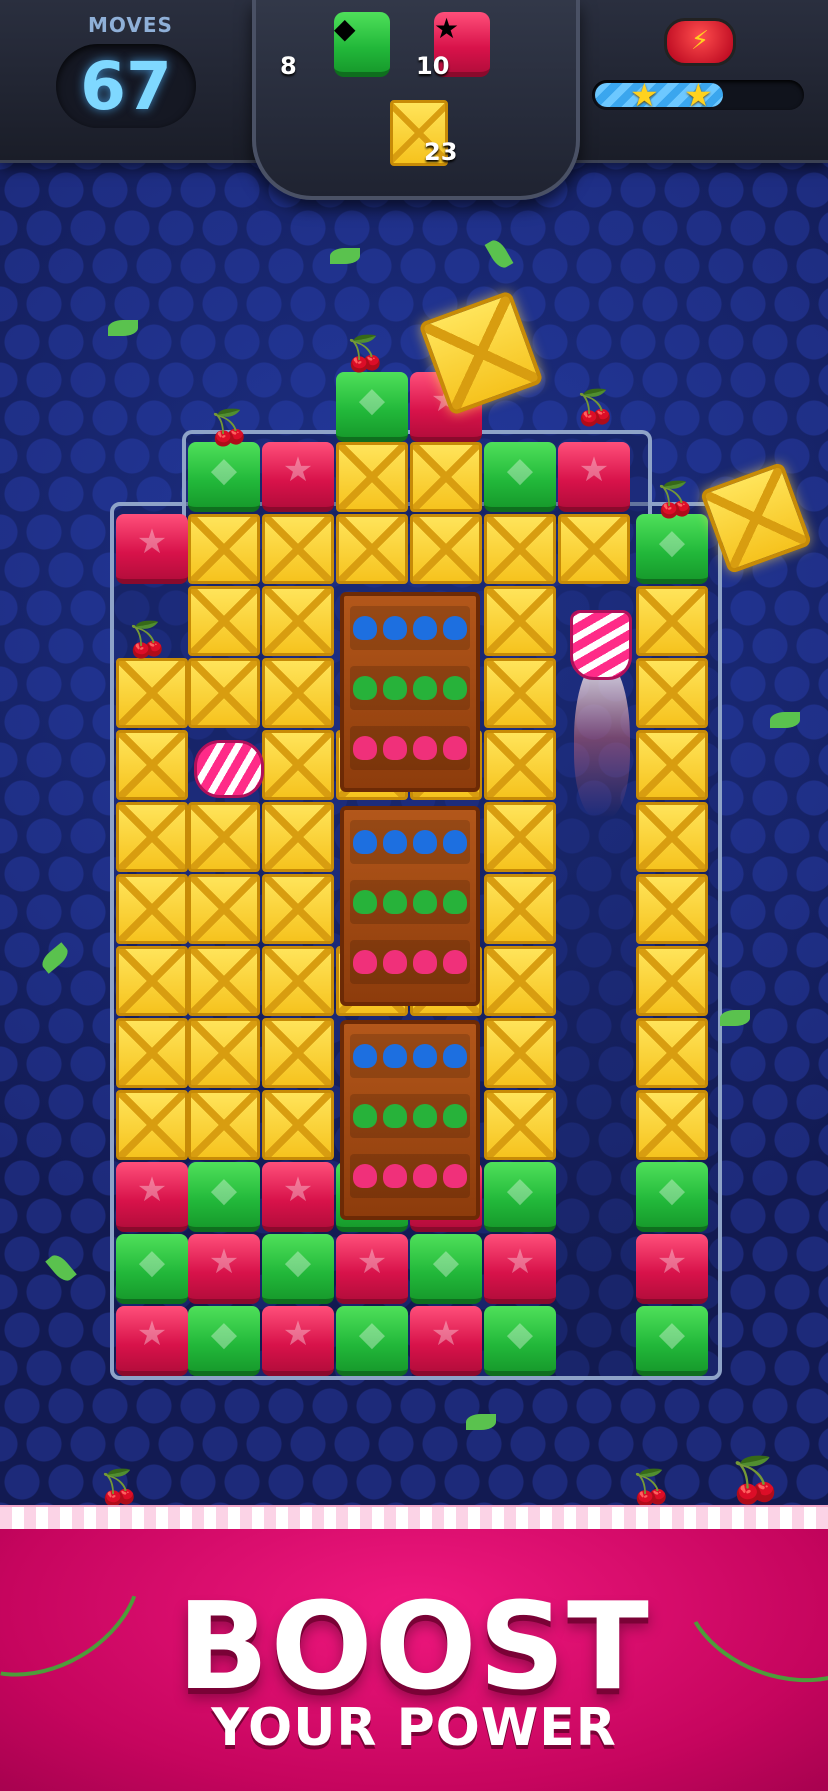 The height and width of the screenshot is (1791, 828). Describe the element at coordinates (441, 152) in the screenshot. I see `goal-count-crate: 23` at that location.